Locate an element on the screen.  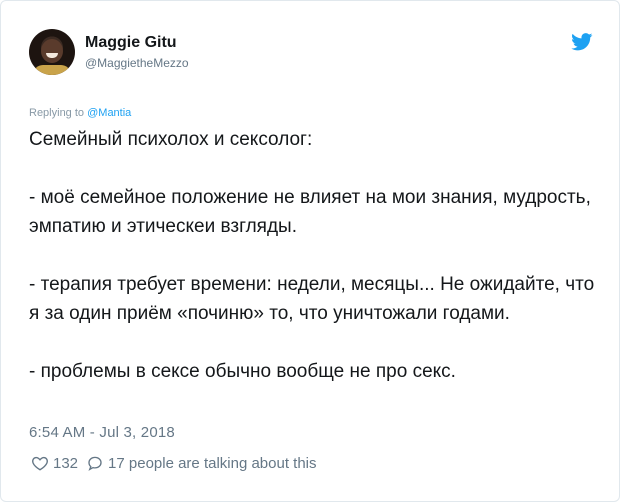
replying-to: Replying to @Mantia is located at coordinates (80, 113).